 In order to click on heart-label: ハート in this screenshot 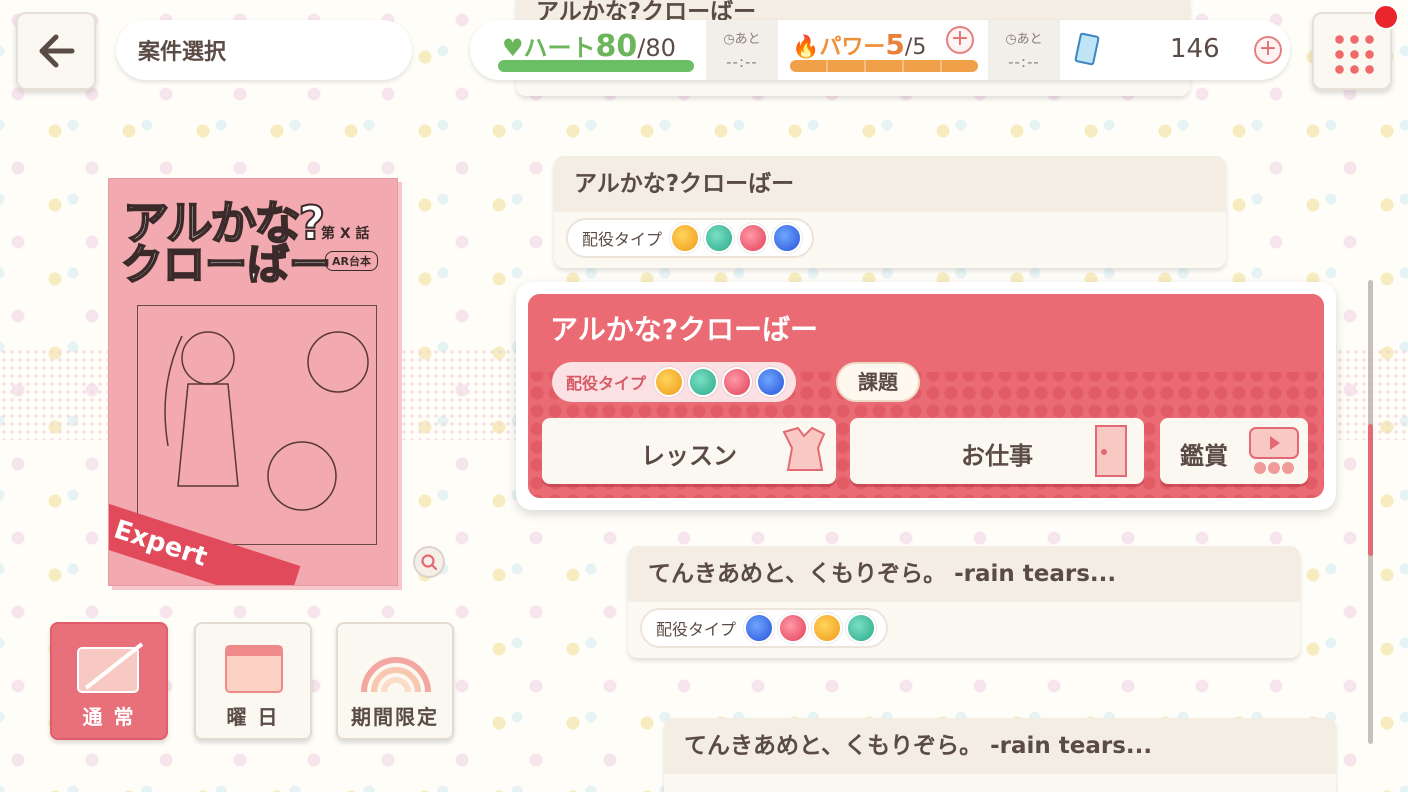, I will do `click(559, 48)`.